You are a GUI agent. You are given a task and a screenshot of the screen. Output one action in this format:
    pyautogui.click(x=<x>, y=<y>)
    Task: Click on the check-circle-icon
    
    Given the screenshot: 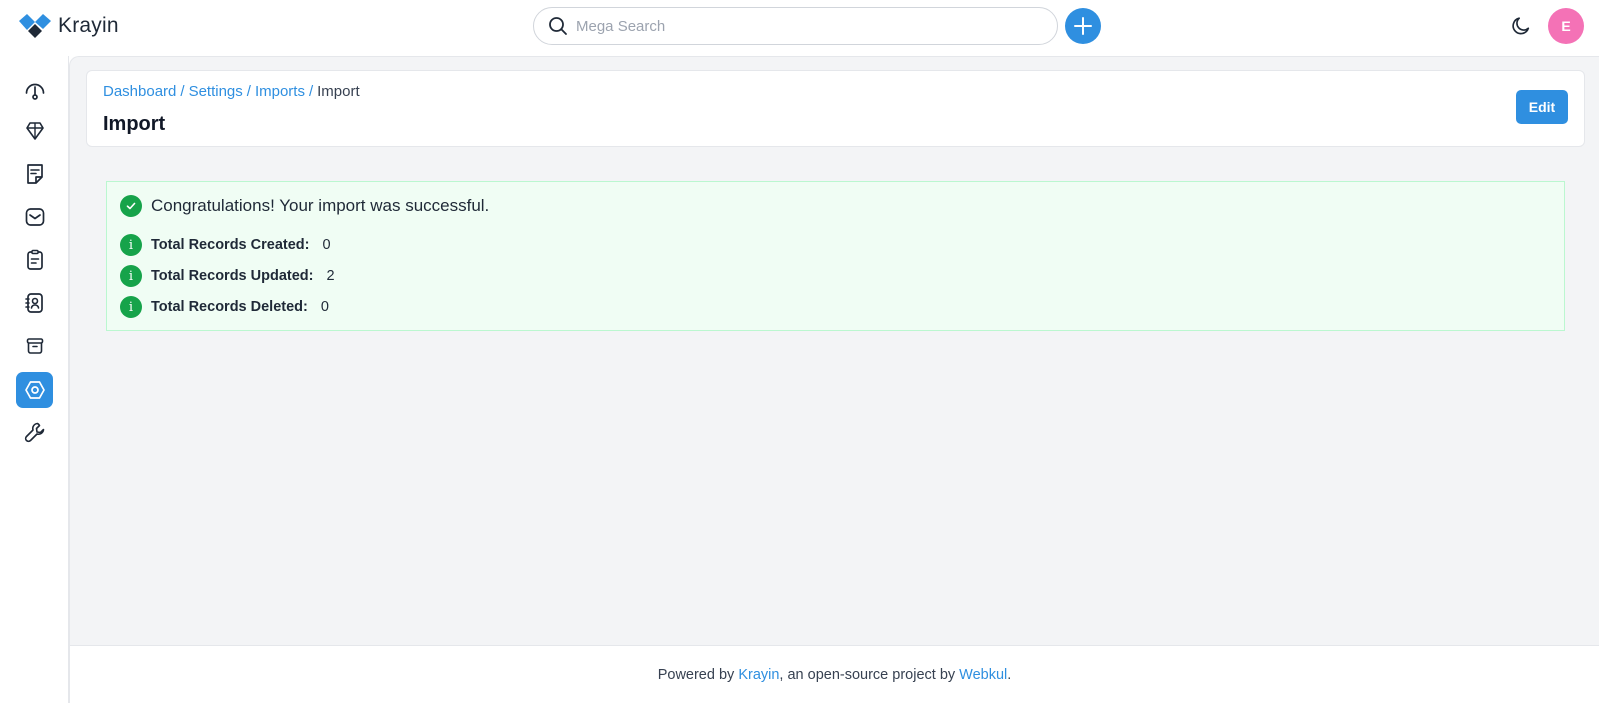 What is the action you would take?
    pyautogui.click(x=131, y=206)
    